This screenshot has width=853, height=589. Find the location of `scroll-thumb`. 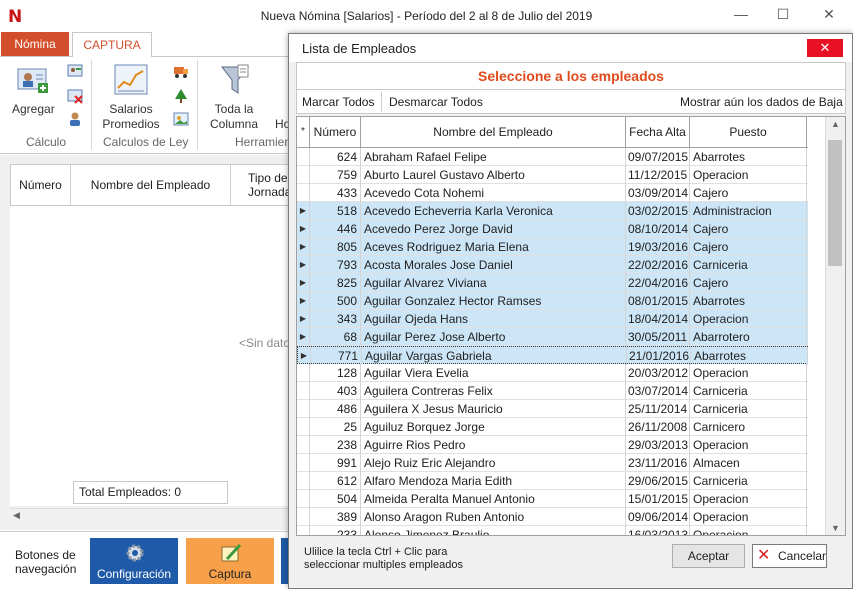

scroll-thumb is located at coordinates (835, 203).